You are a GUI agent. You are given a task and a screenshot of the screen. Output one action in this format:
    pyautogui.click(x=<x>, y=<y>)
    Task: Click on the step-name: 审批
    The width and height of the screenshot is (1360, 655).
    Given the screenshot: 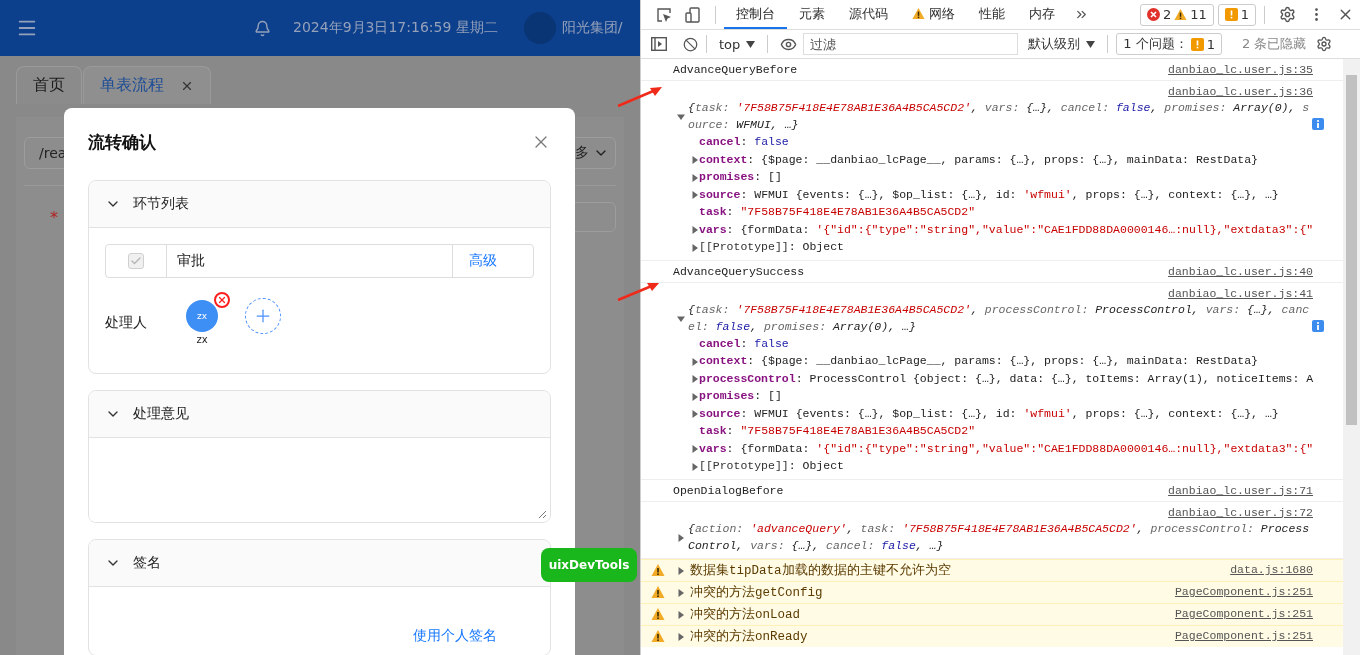 What is the action you would take?
    pyautogui.click(x=310, y=261)
    